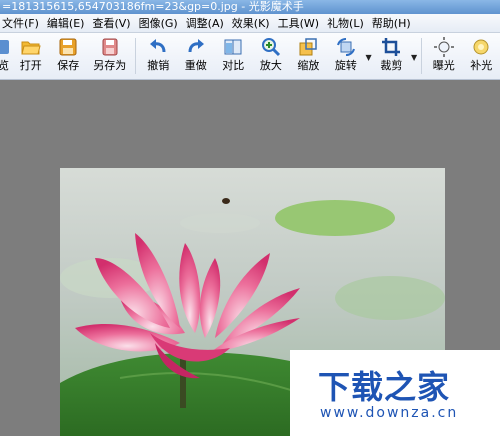 The width and height of the screenshot is (500, 436). What do you see at coordinates (391, 23) in the screenshot?
I see `menu-help: 帮助(H)` at bounding box center [391, 23].